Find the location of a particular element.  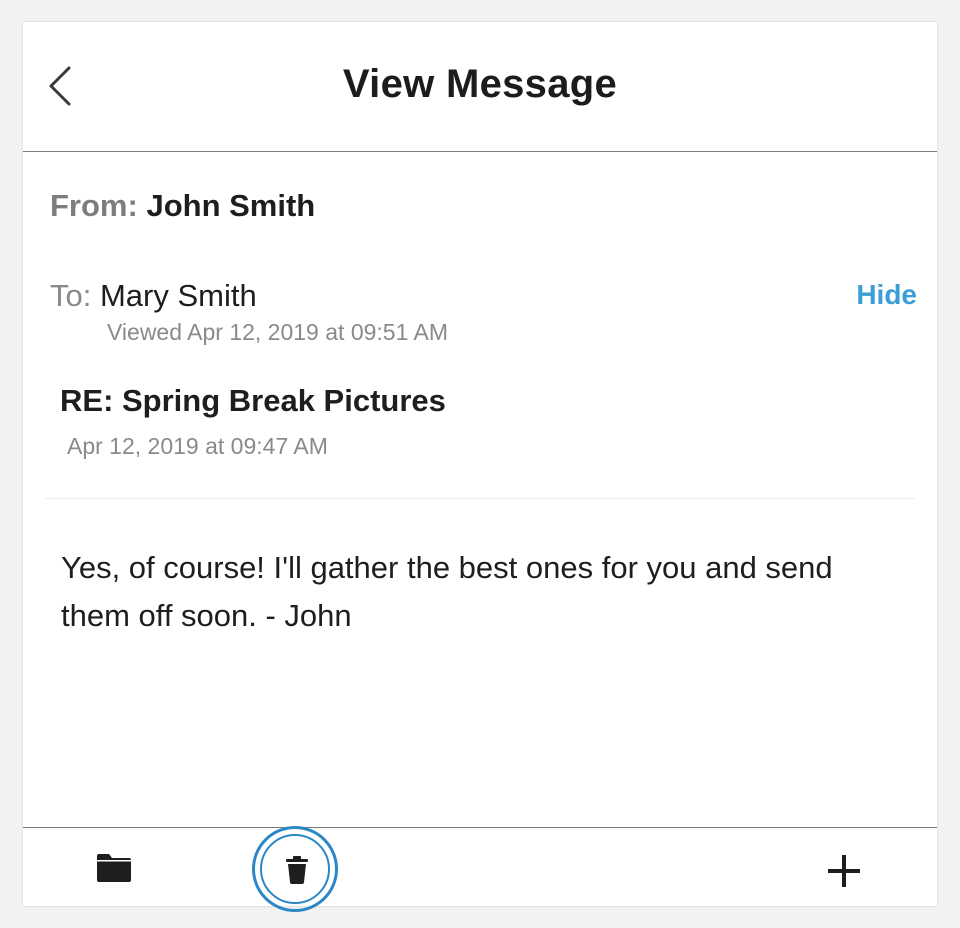

page-title: View Message is located at coordinates (480, 84).